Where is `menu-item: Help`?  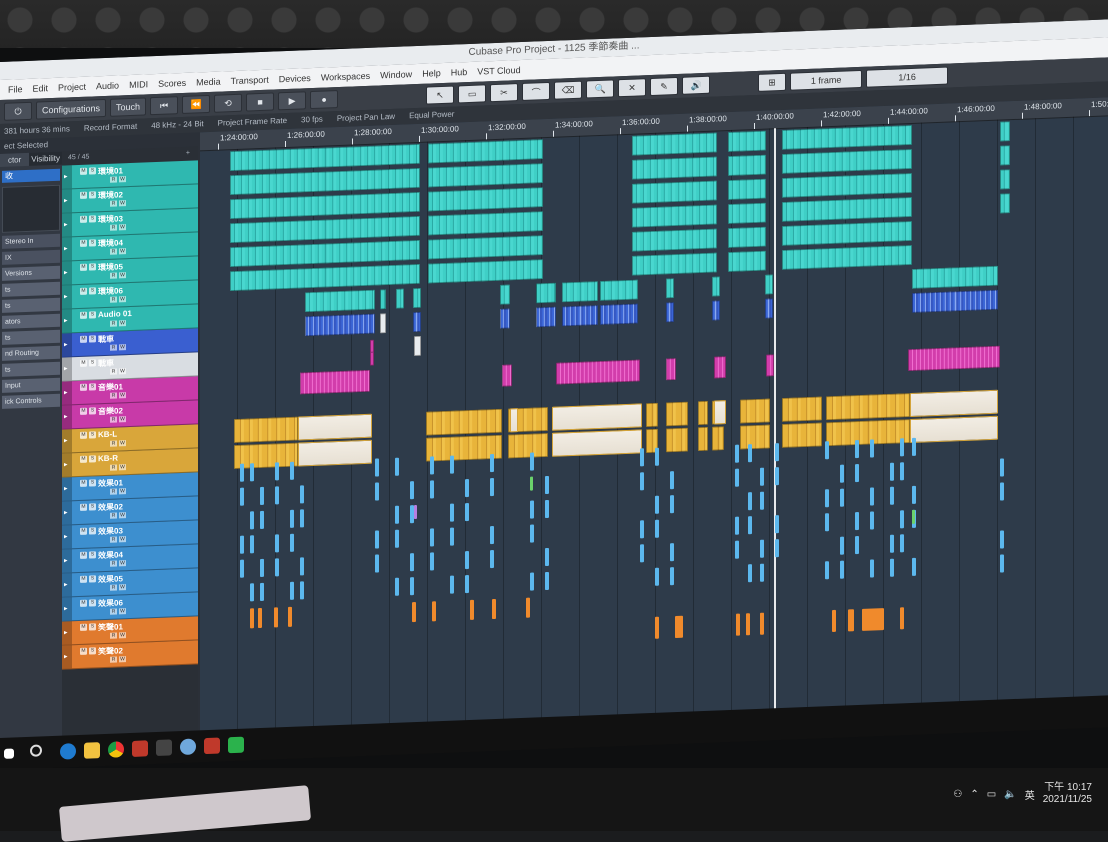 menu-item: Help is located at coordinates (431, 73).